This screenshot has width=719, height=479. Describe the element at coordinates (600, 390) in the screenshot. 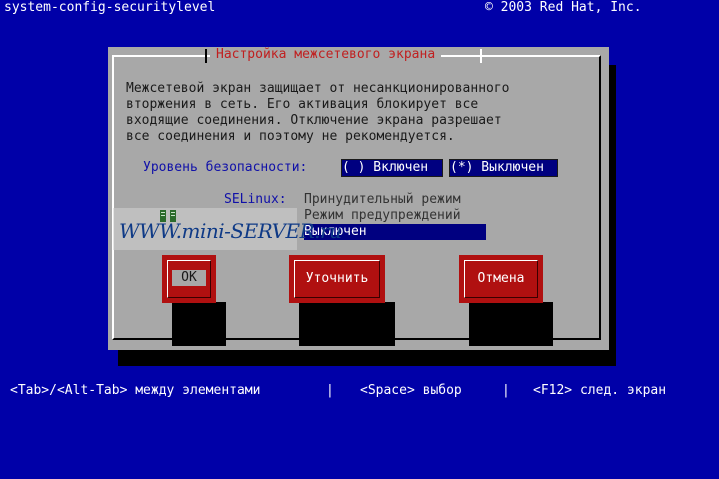

I see `hint-f12: <F12> след. экран` at that location.